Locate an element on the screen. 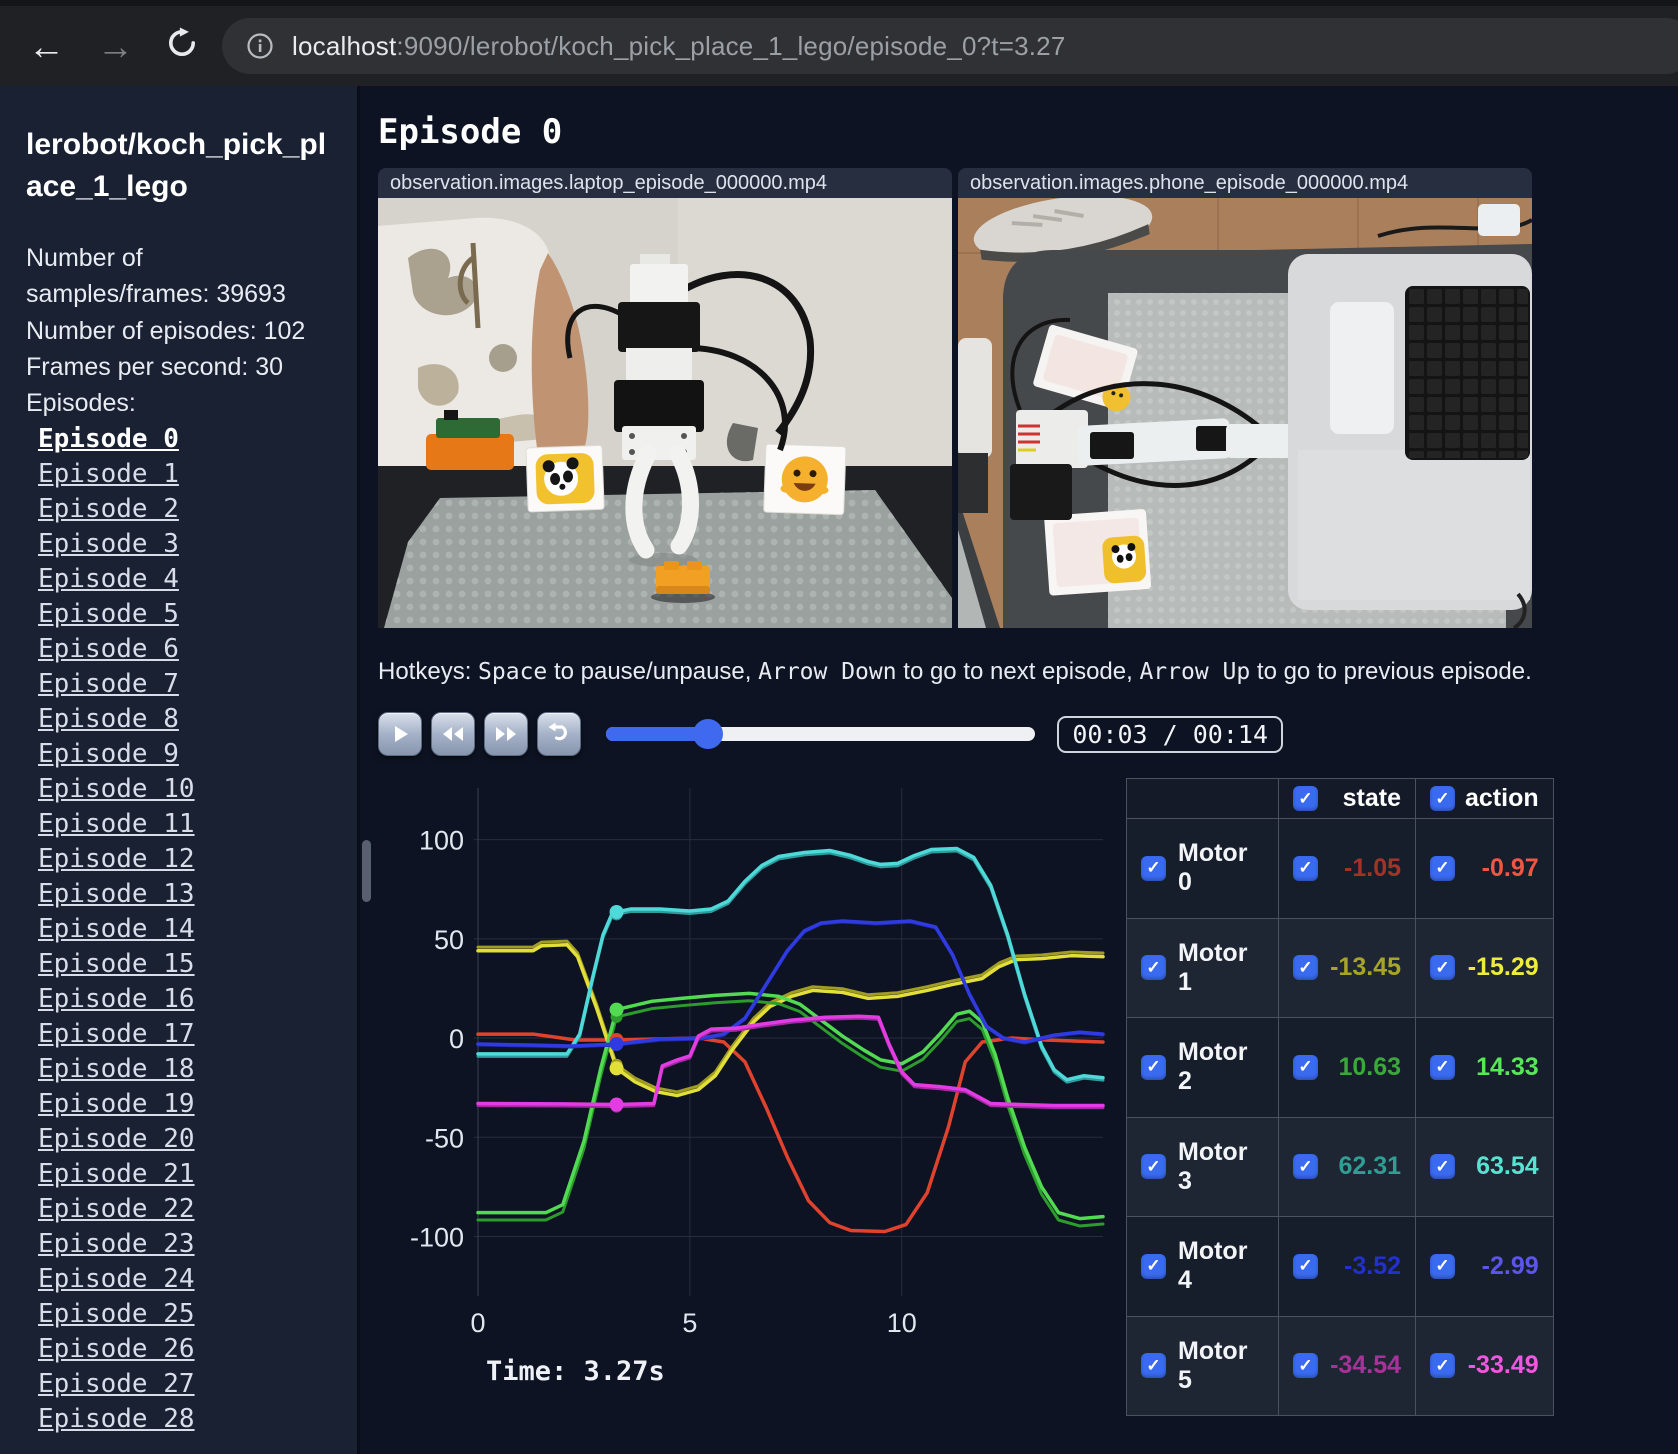  sidebar-episode-link: Episode 11 is located at coordinates (182, 824).